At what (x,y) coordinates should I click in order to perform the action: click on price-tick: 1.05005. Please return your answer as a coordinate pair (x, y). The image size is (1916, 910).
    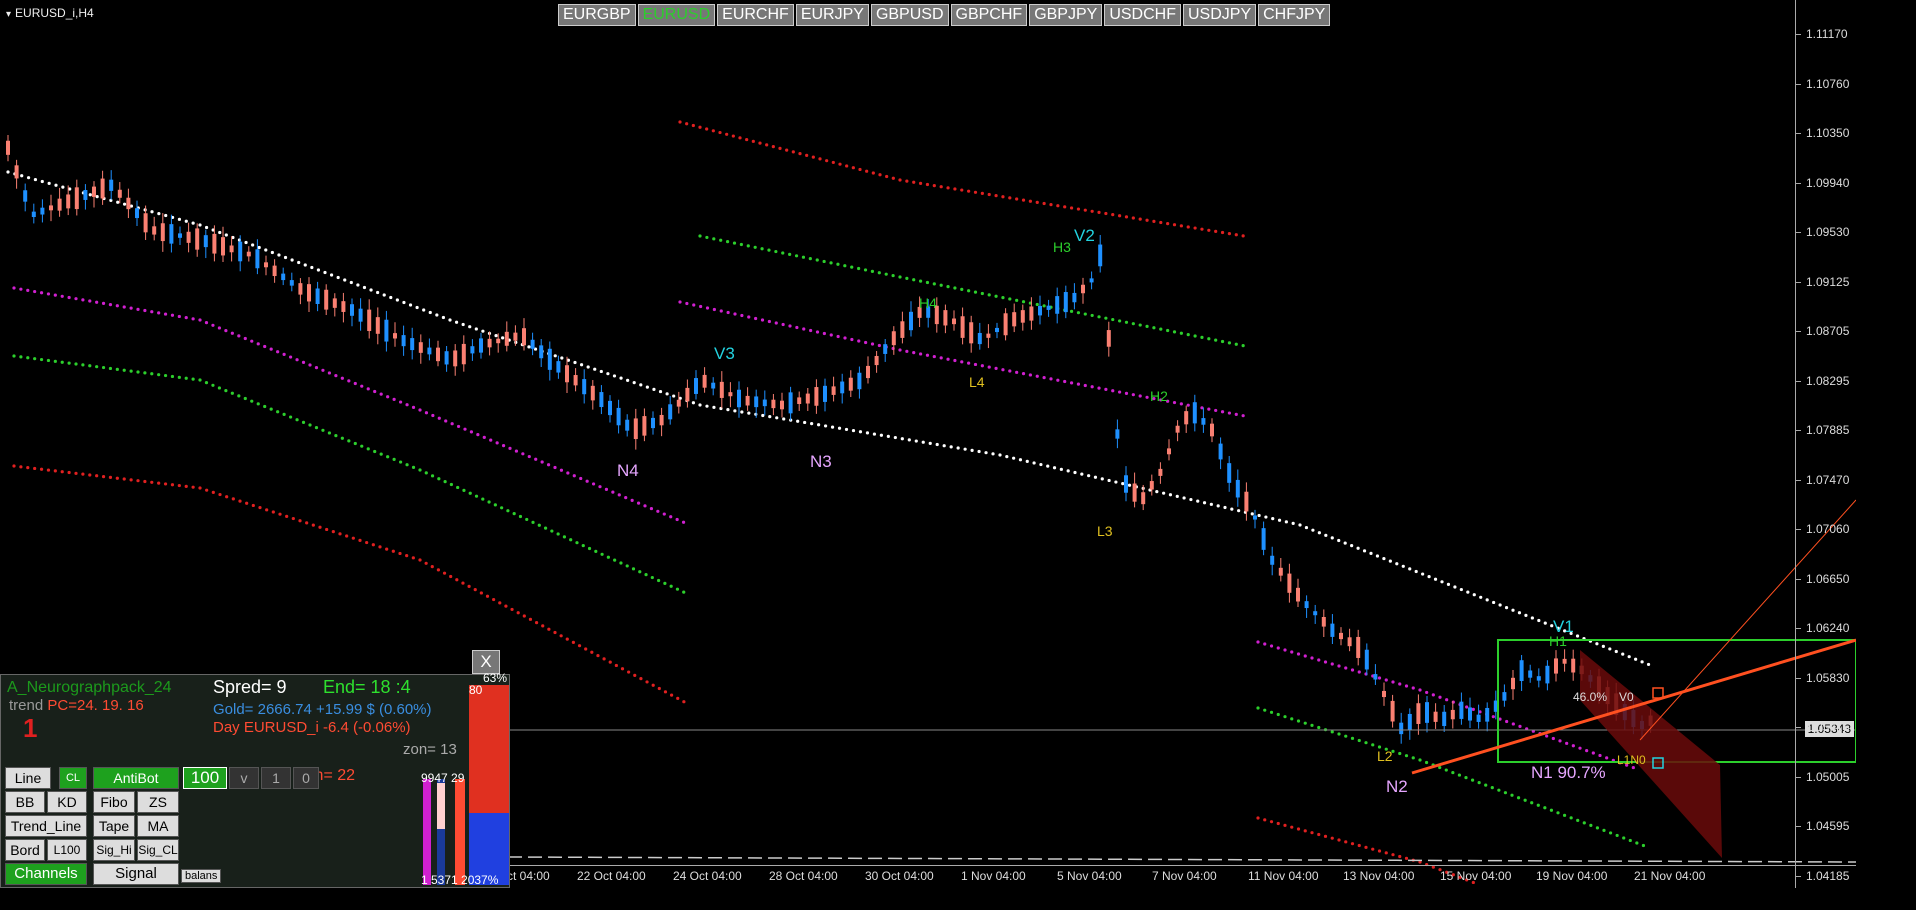
    Looking at the image, I should click on (1822, 776).